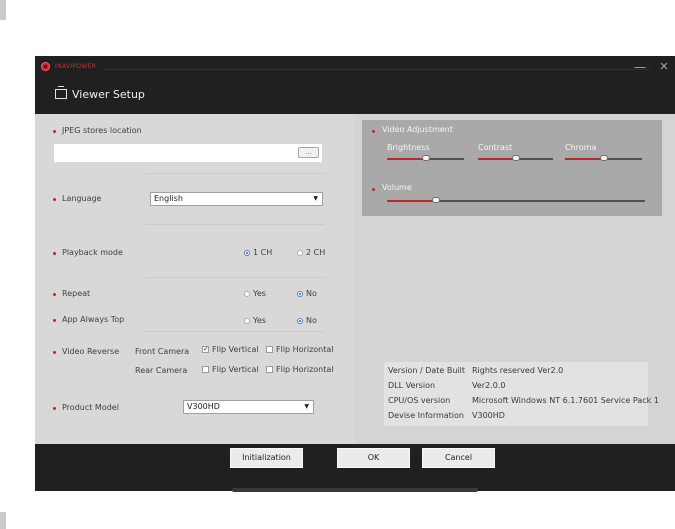 The height and width of the screenshot is (529, 675). I want to click on minimize-button: —, so click(640, 67).